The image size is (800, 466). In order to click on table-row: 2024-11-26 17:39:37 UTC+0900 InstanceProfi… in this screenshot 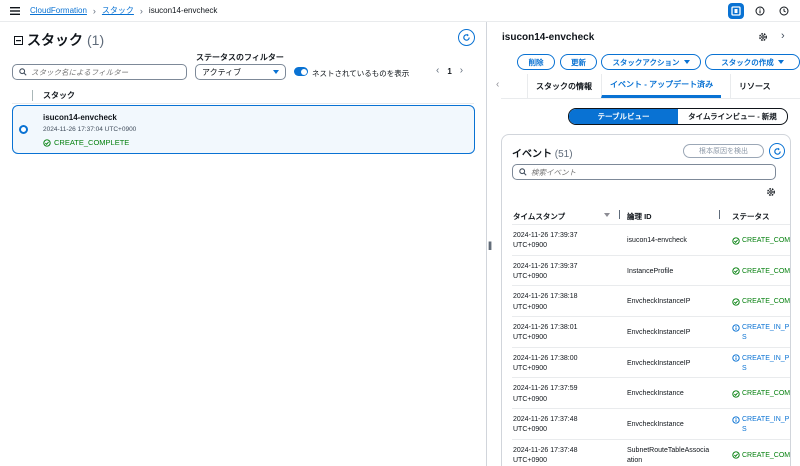, I will do `click(651, 271)`.